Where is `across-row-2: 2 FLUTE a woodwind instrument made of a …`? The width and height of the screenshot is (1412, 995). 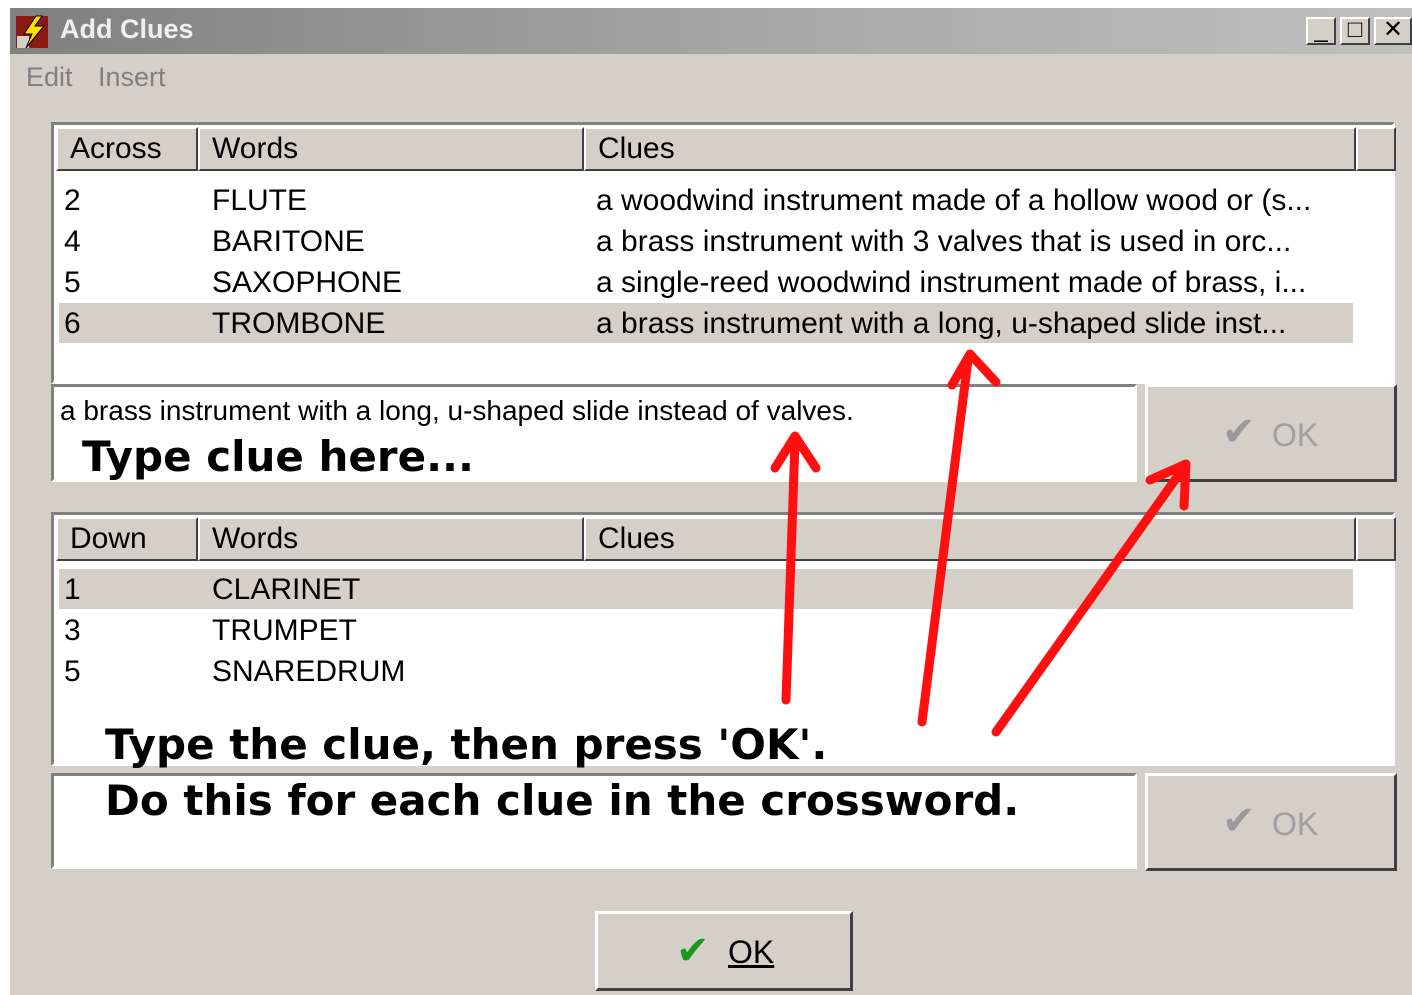
across-row-2: 2 FLUTE a woodwind instrument made of a … is located at coordinates (706, 200).